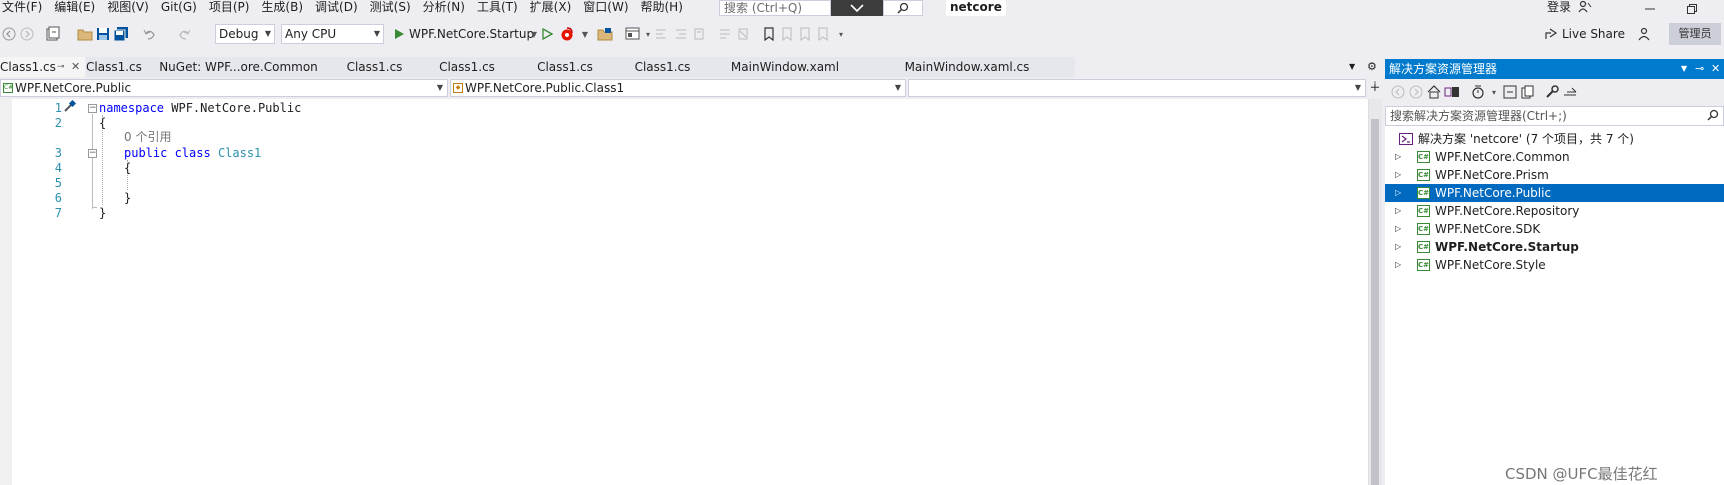  What do you see at coordinates (1554, 247) in the screenshot?
I see `startup-project-node: ▷ C# WPF.NetCore.Startup` at bounding box center [1554, 247].